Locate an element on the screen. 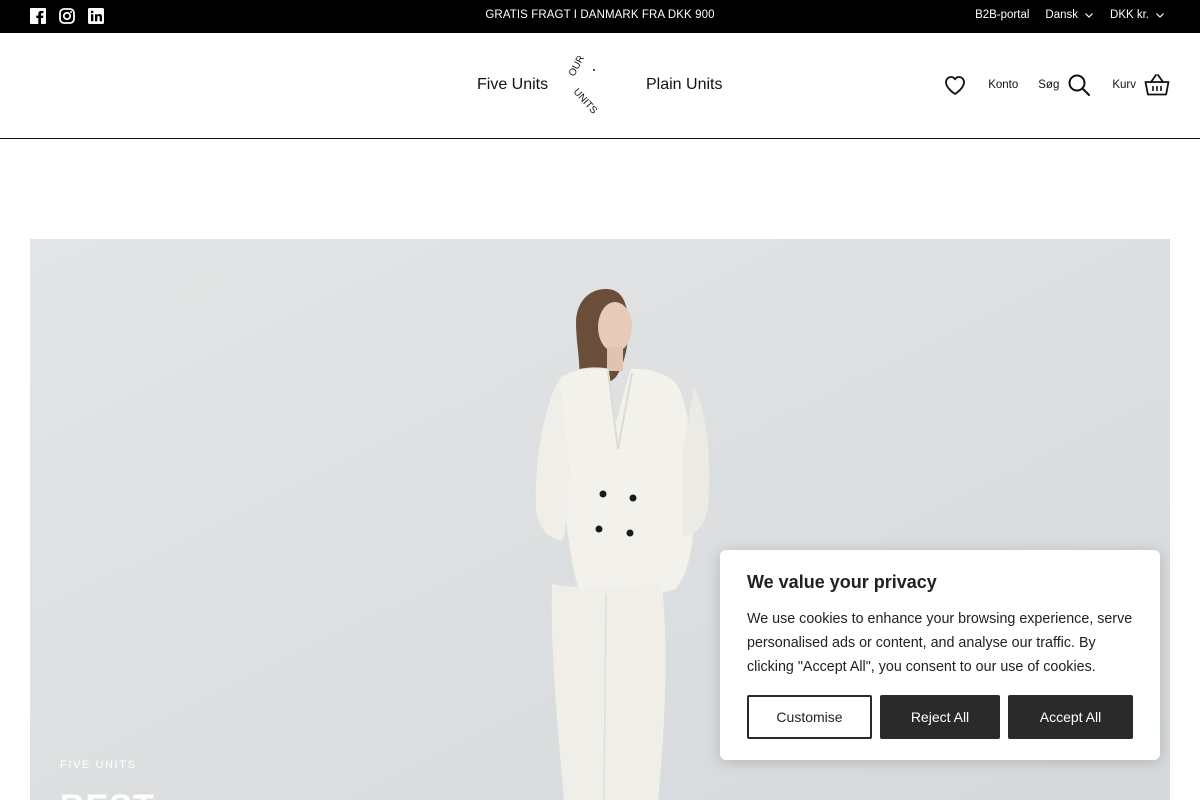  search-icon is located at coordinates (1079, 85).